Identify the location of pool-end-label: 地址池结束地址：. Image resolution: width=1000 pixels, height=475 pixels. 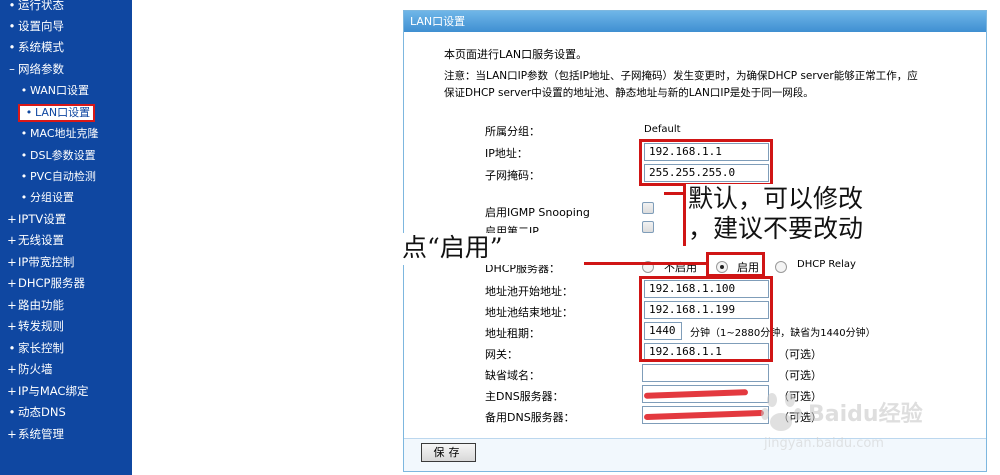
(529, 312).